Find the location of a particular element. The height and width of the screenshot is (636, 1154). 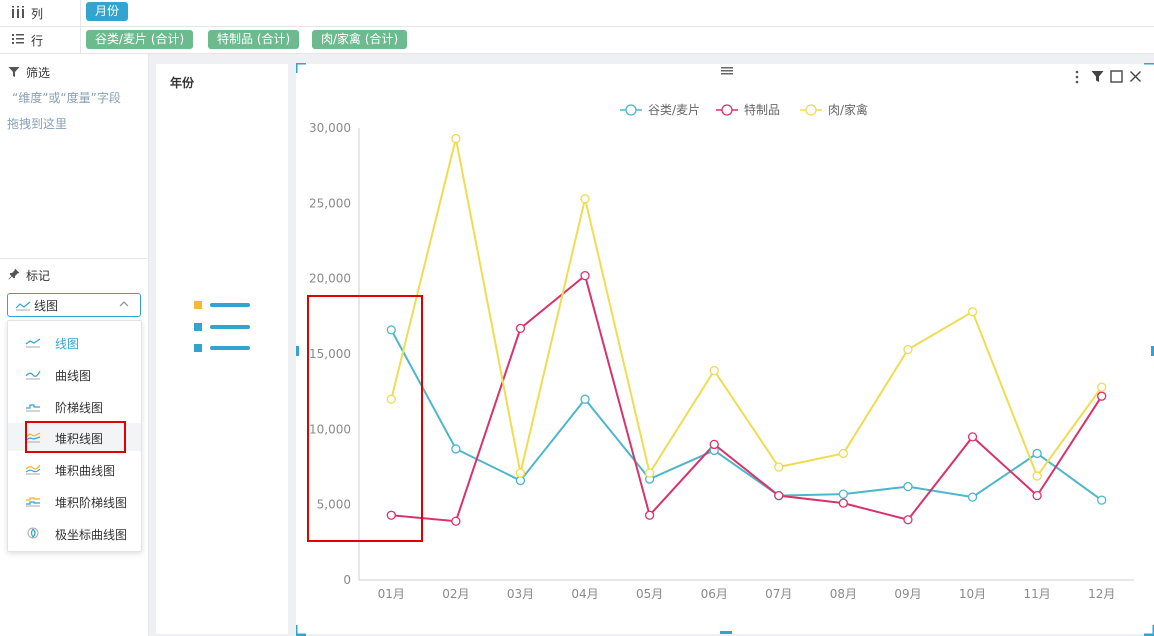

chevron-up-icon is located at coordinates (124, 305).